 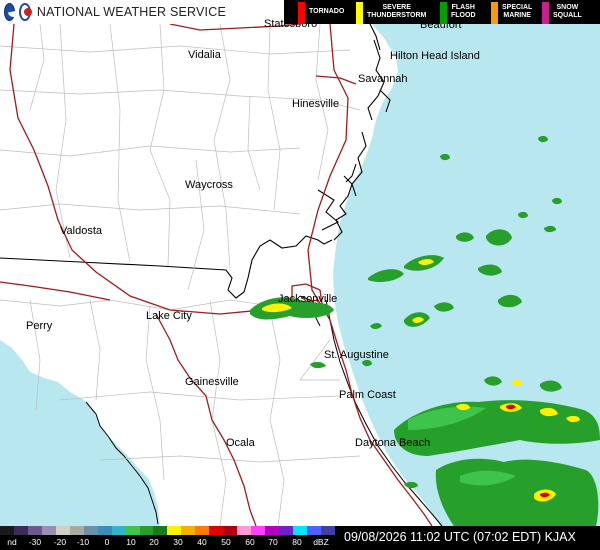 What do you see at coordinates (463, 7) in the screenshot?
I see `warning-label: FLASH` at bounding box center [463, 7].